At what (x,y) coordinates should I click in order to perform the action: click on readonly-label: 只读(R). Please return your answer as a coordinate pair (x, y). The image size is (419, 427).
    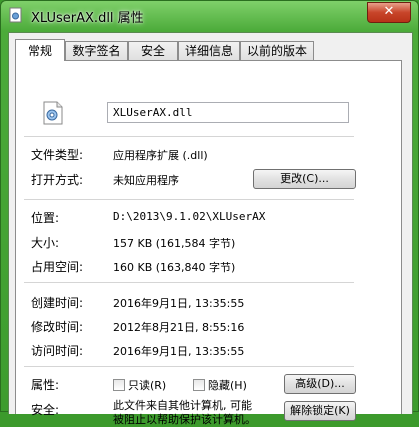
    Looking at the image, I should click on (147, 385).